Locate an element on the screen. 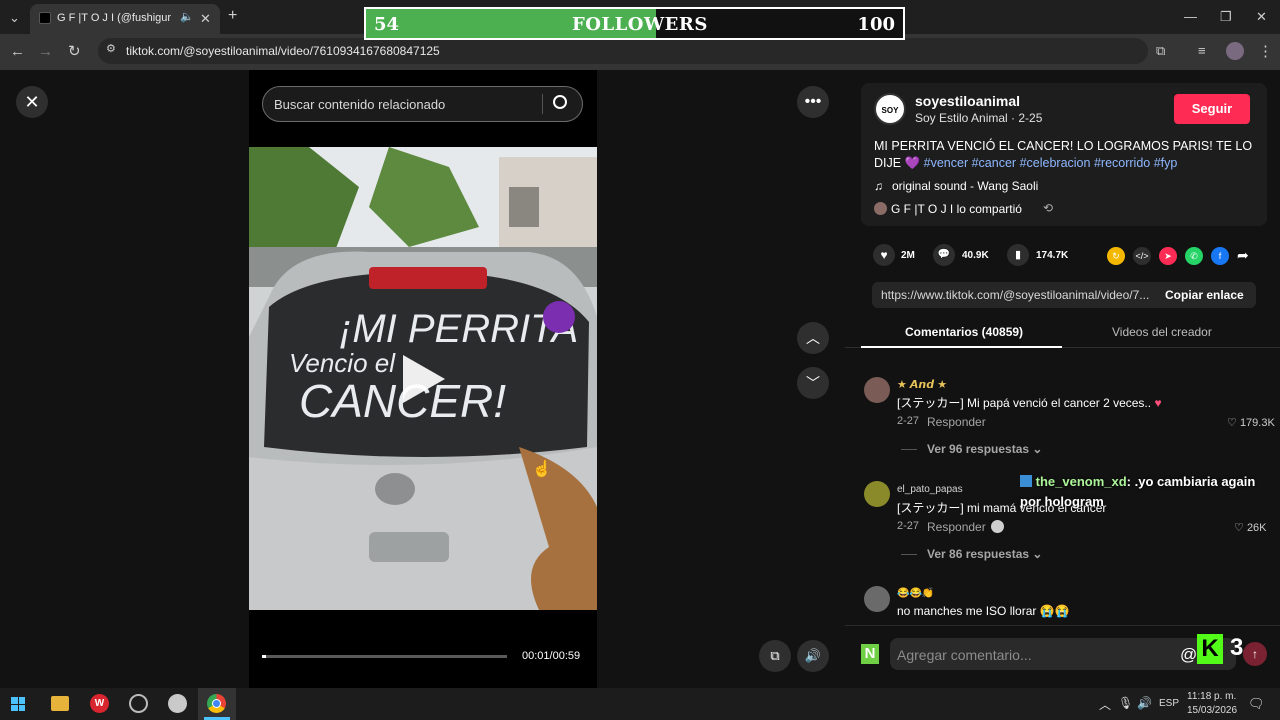 This screenshot has width=1280, height=720. previous-video-button: ︿ is located at coordinates (813, 338).